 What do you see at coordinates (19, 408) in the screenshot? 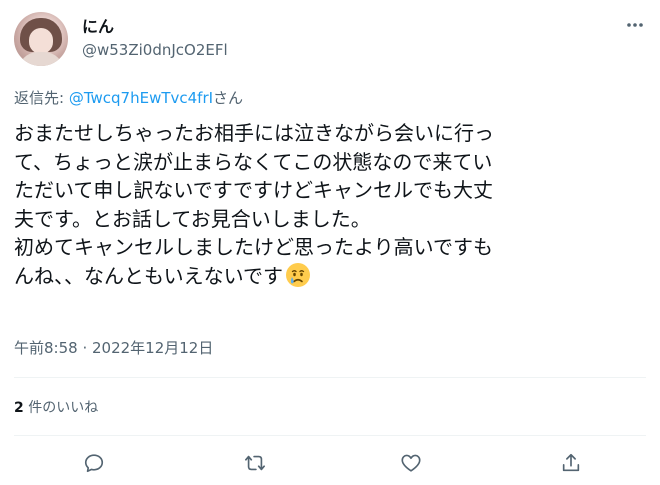
I see `likes-number: 2` at bounding box center [19, 408].